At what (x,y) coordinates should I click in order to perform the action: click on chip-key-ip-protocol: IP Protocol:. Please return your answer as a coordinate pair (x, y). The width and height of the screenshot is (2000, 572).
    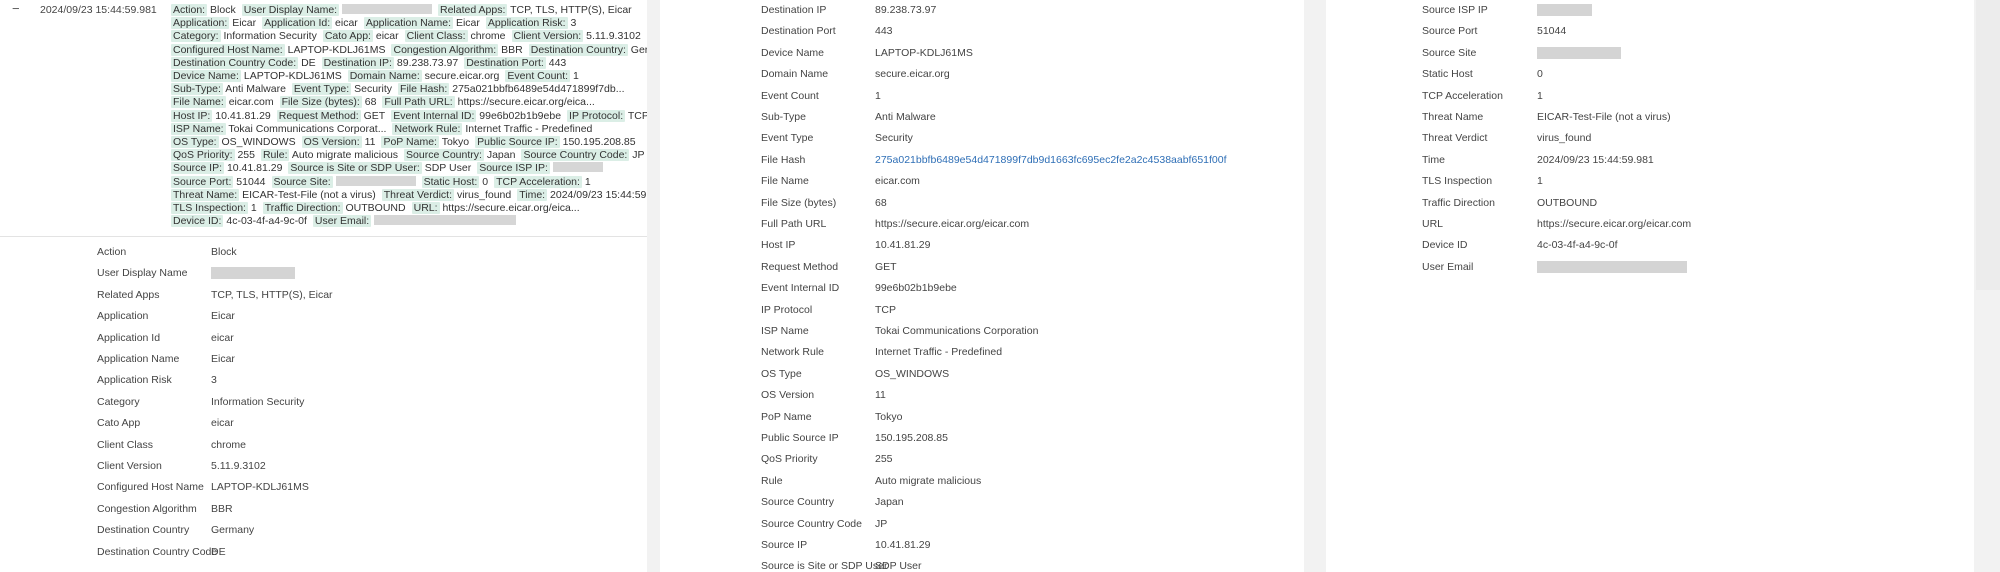
    Looking at the image, I should click on (596, 115).